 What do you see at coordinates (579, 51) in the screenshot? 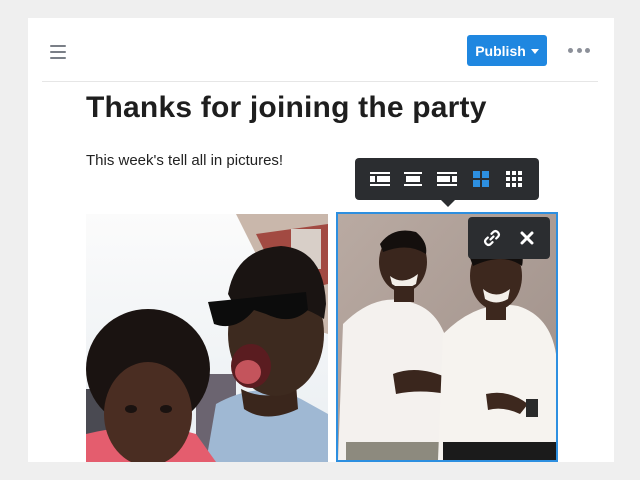
I see `more-horizontal-icon` at bounding box center [579, 51].